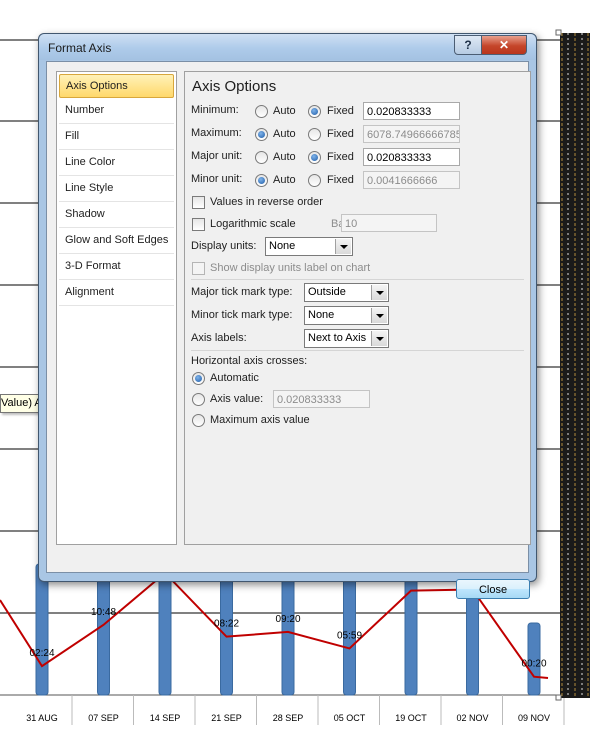 This screenshot has height=746, width=597. I want to click on category-label: 28 SEP, so click(288, 718).